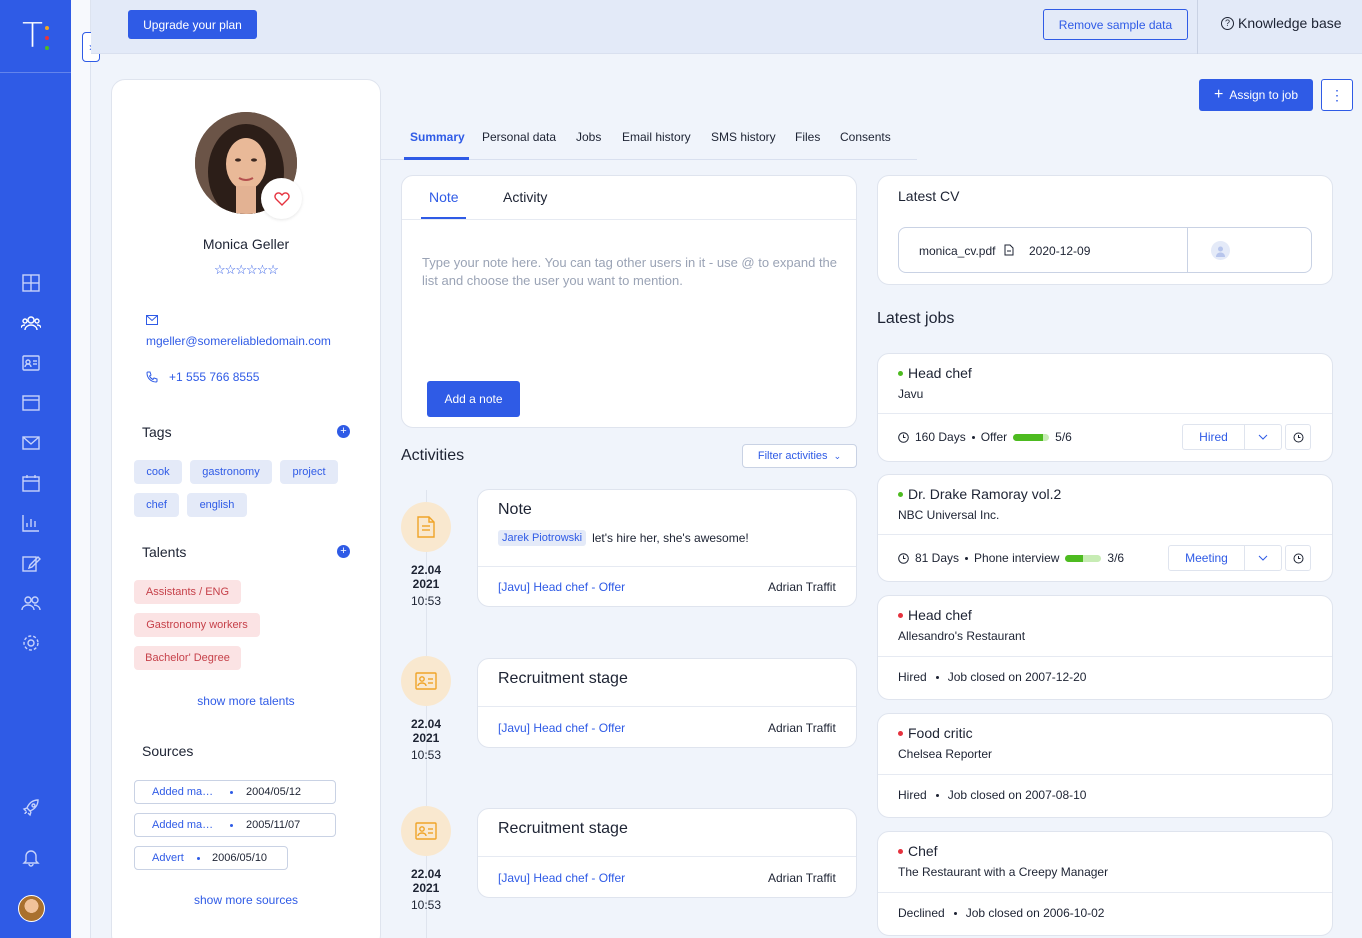 The width and height of the screenshot is (1362, 938). I want to click on candidate-email: mgeller@somereliabledomain.com, so click(238, 341).